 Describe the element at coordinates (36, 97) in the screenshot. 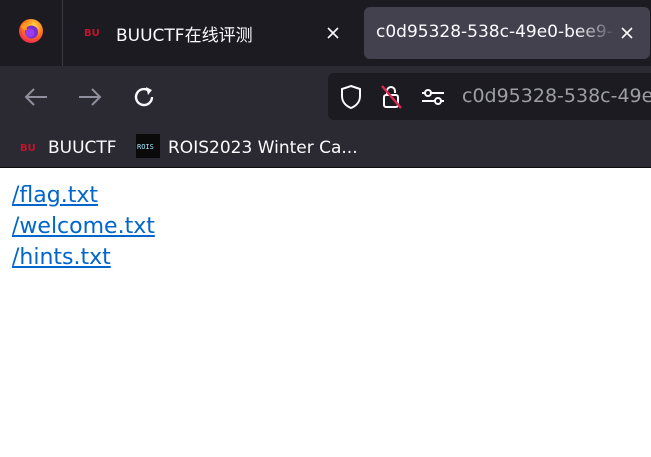

I see `back-arrow-icon` at that location.